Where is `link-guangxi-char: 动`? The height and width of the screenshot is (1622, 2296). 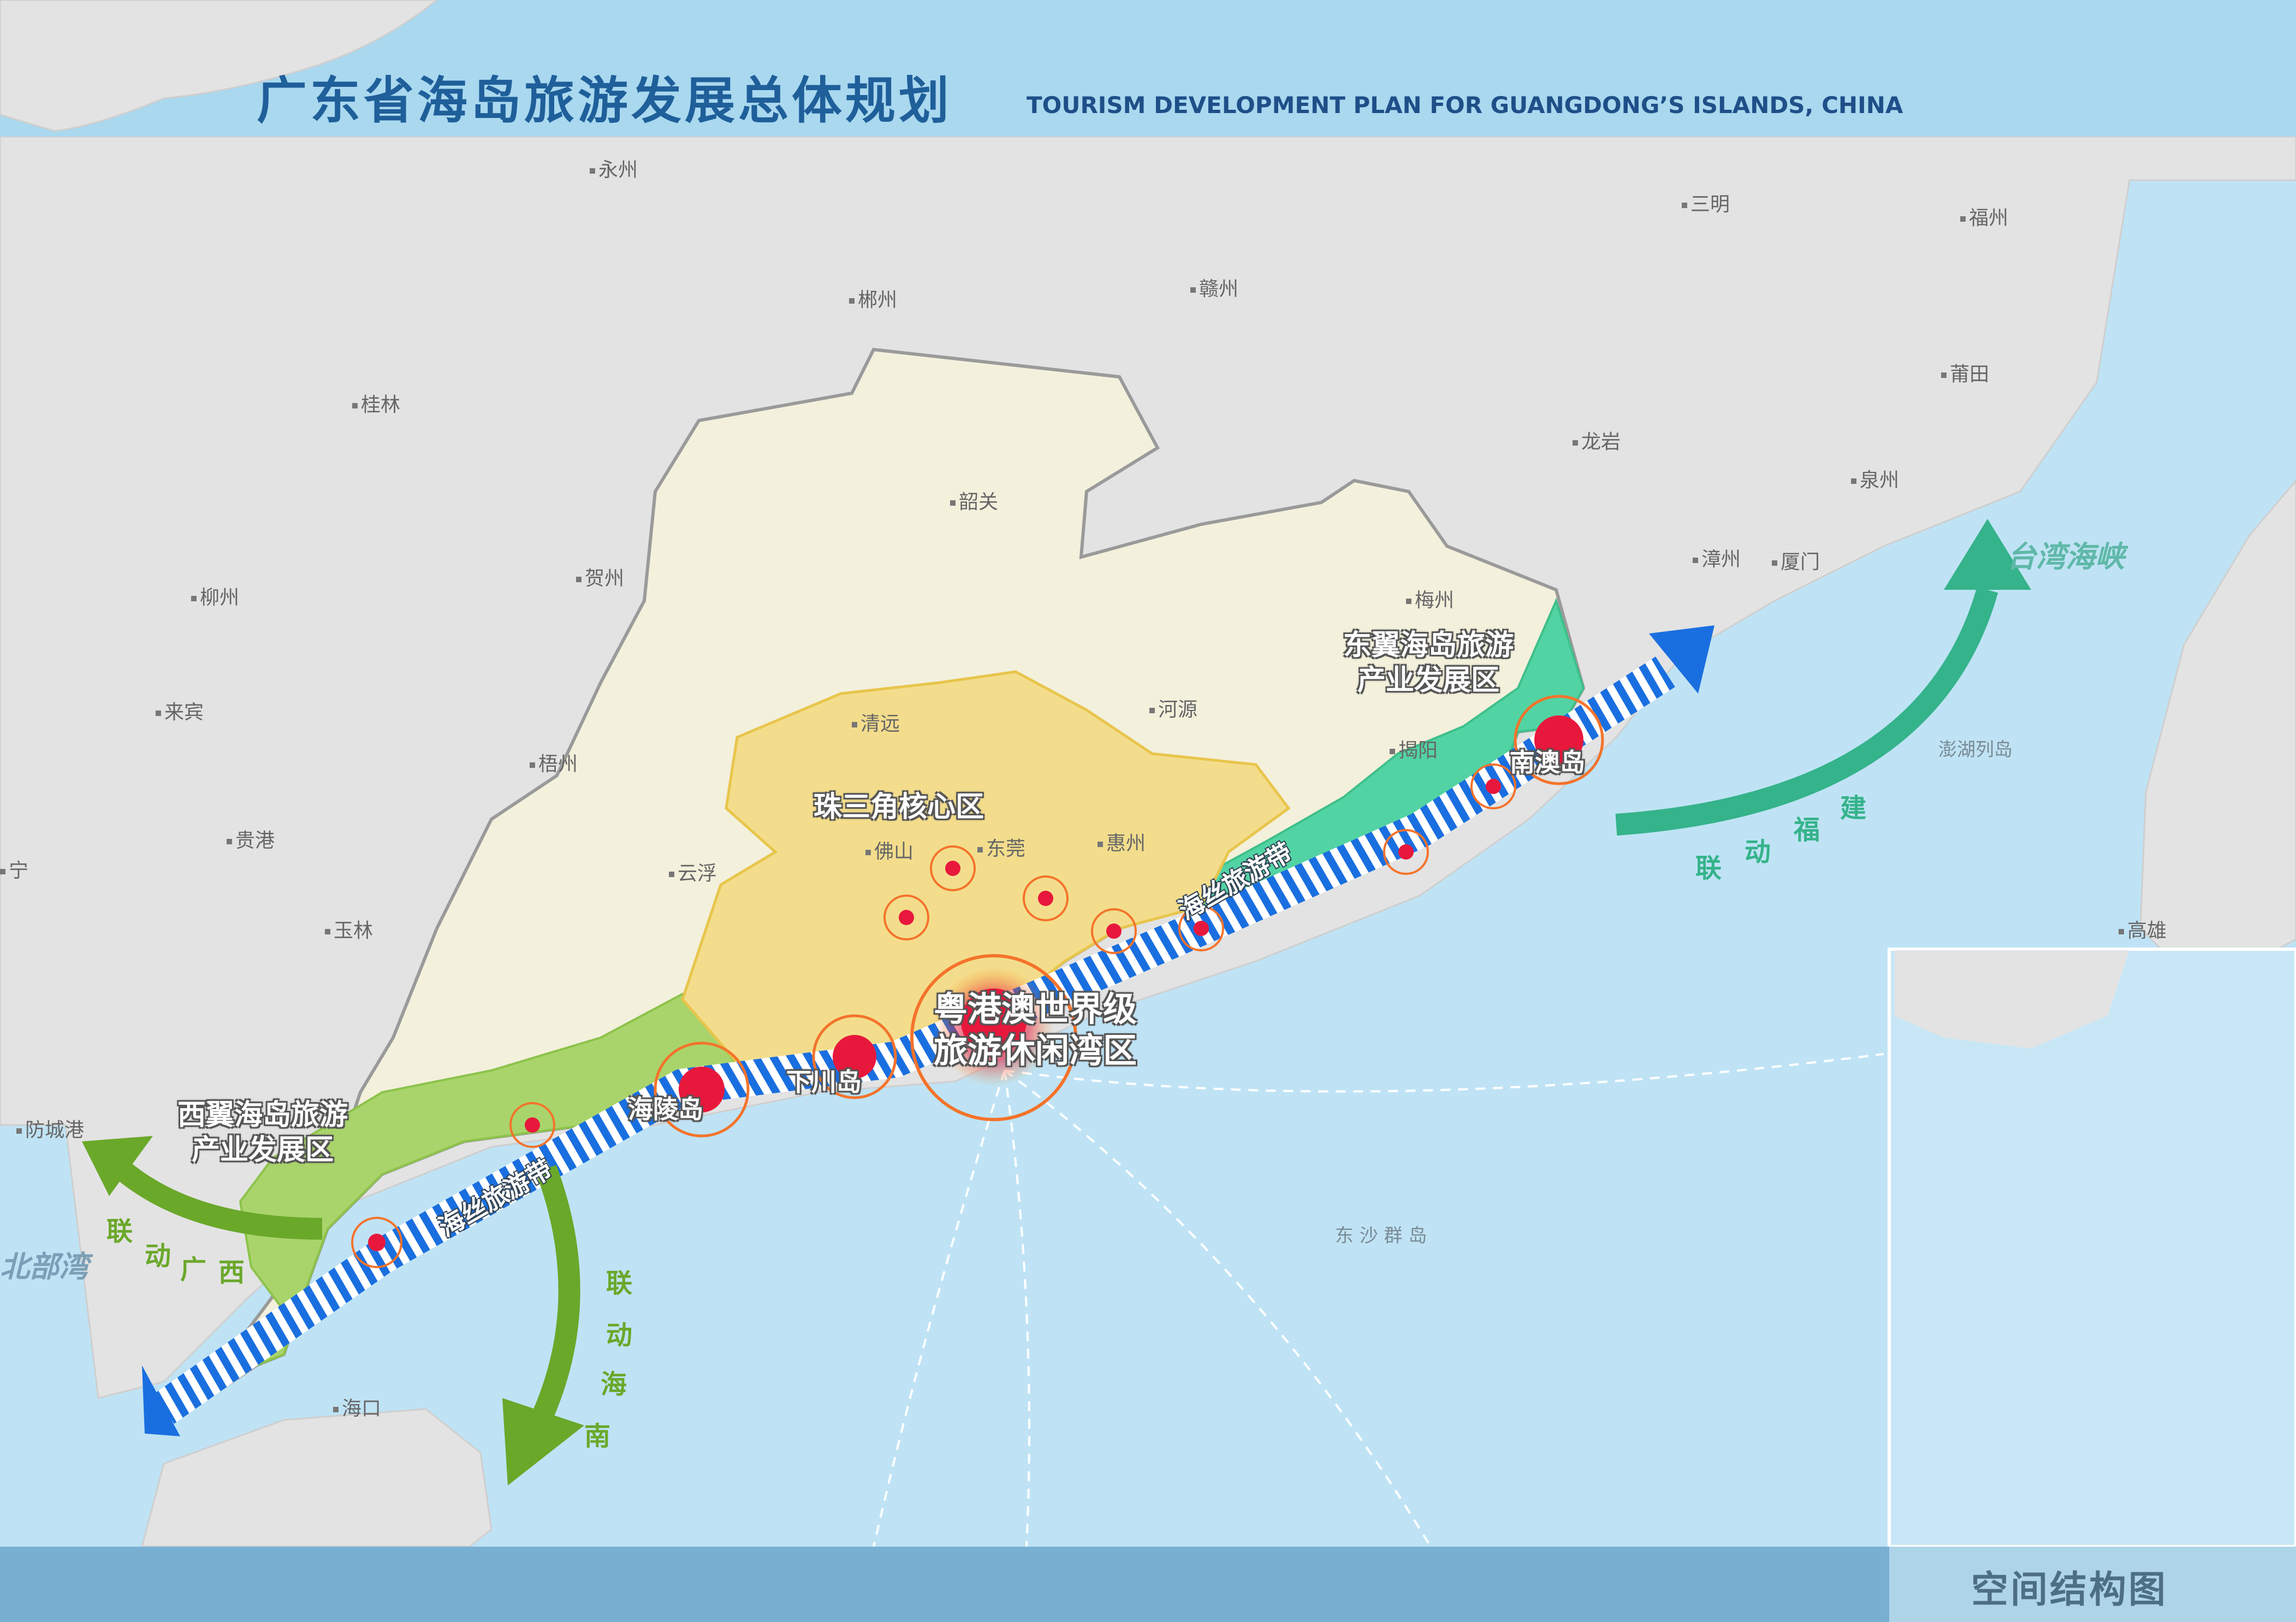 link-guangxi-char: 动 is located at coordinates (158, 1256).